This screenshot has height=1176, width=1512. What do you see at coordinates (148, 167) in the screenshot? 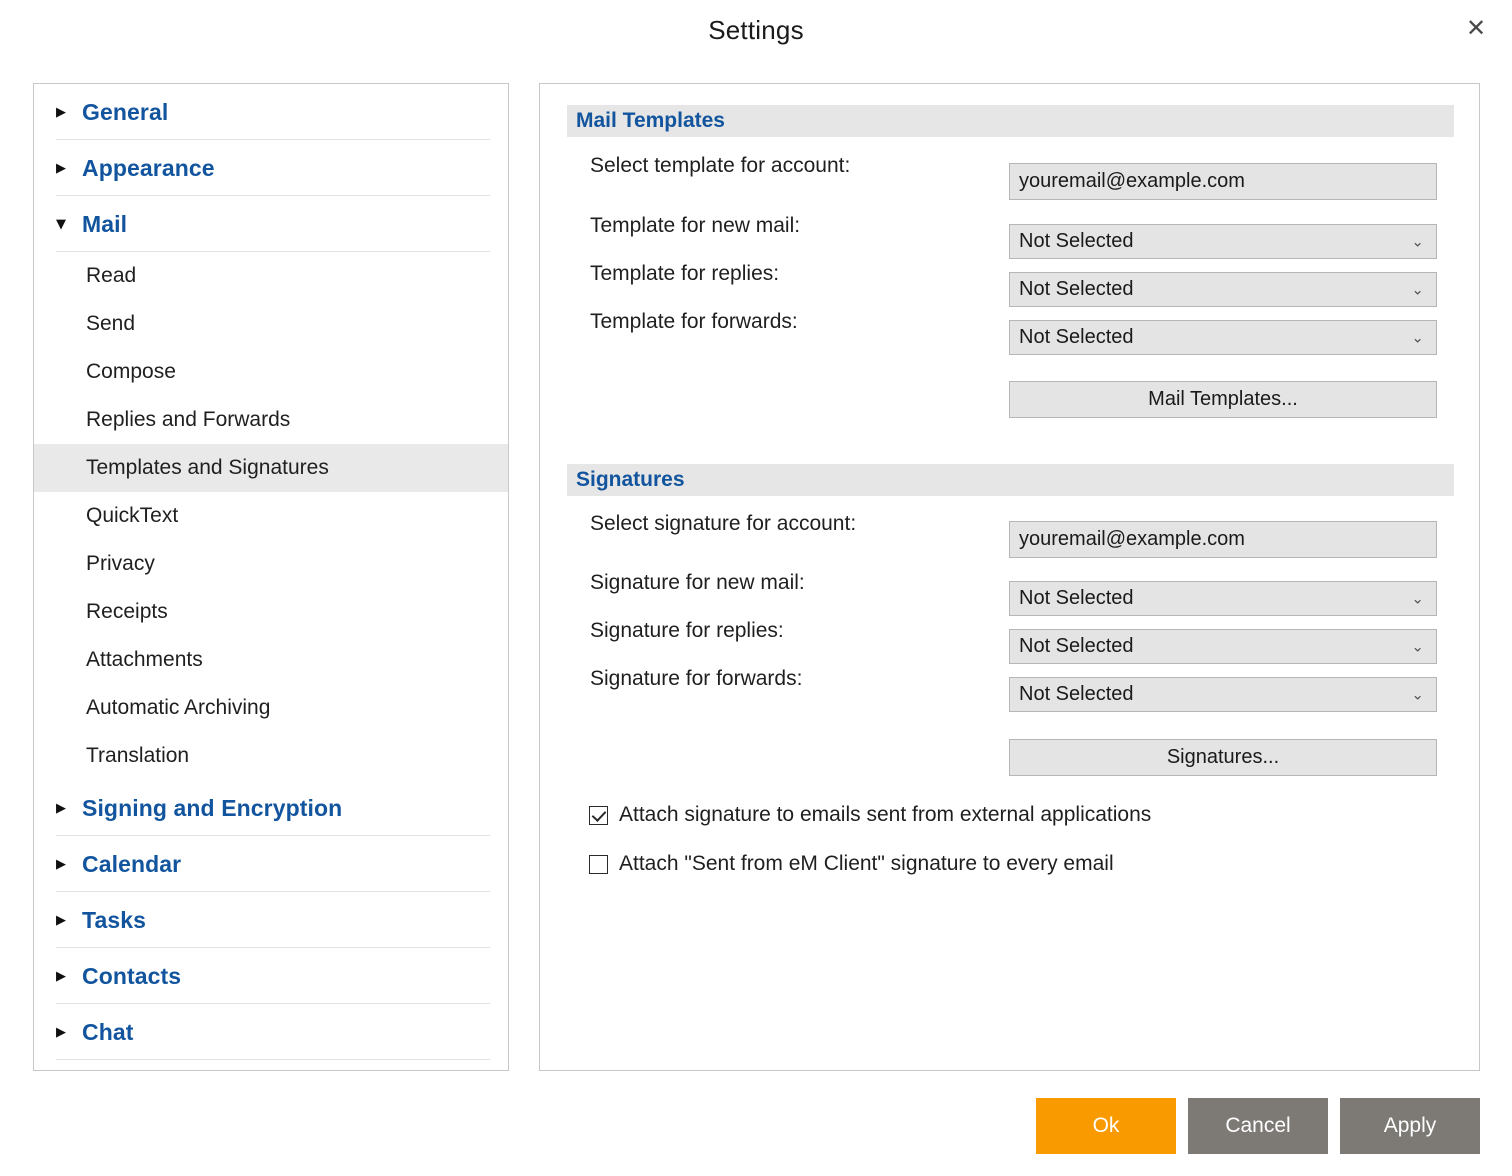
I see `sidebar-group-label: Appearance` at bounding box center [148, 167].